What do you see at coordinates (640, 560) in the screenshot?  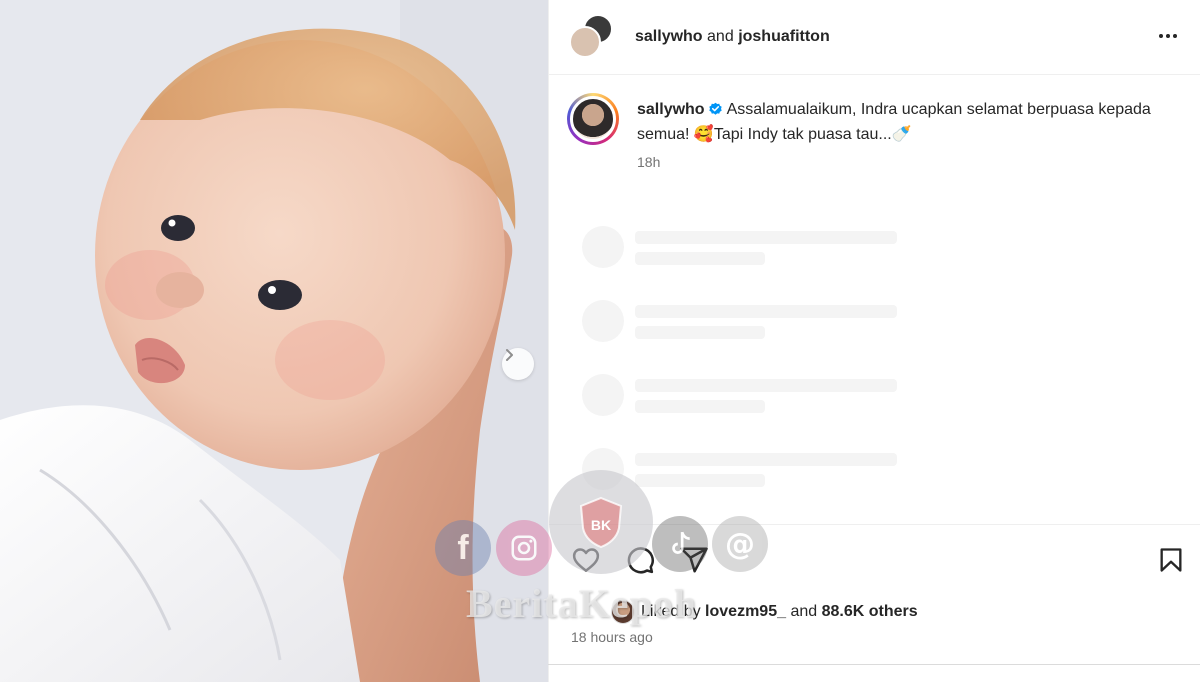 I see `comment-icon` at bounding box center [640, 560].